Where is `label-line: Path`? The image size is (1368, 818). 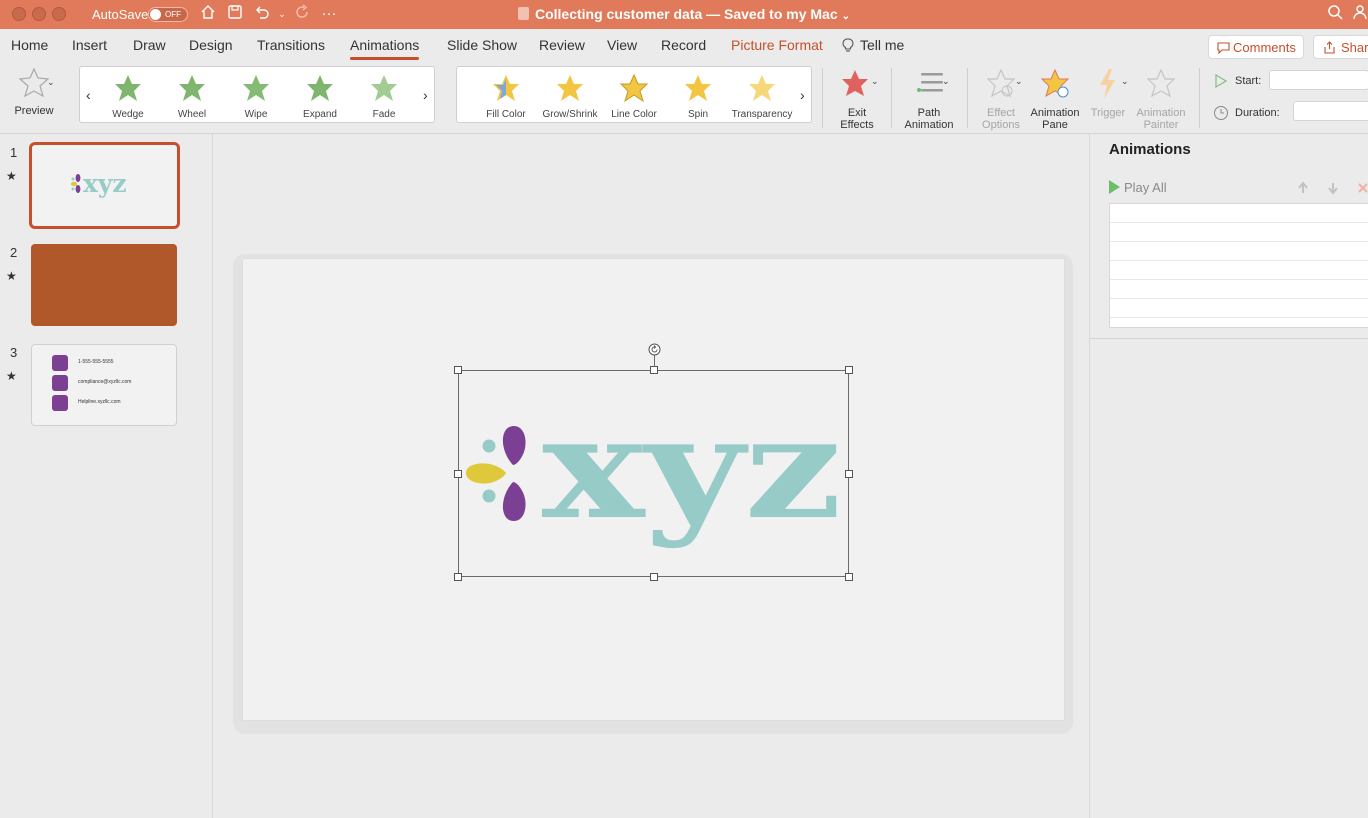 label-line: Path is located at coordinates (929, 113).